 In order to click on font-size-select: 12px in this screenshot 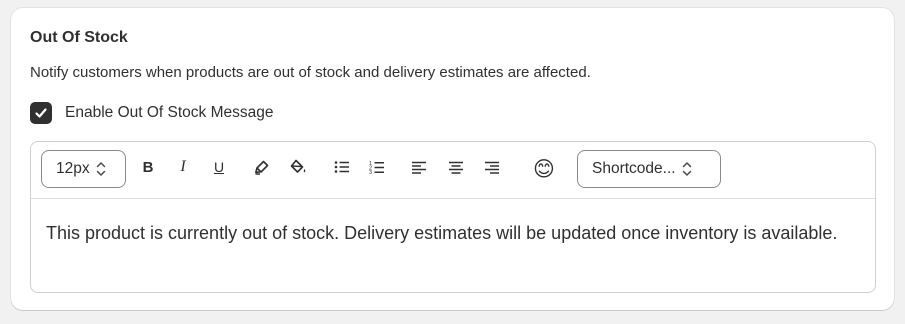, I will do `click(83, 169)`.